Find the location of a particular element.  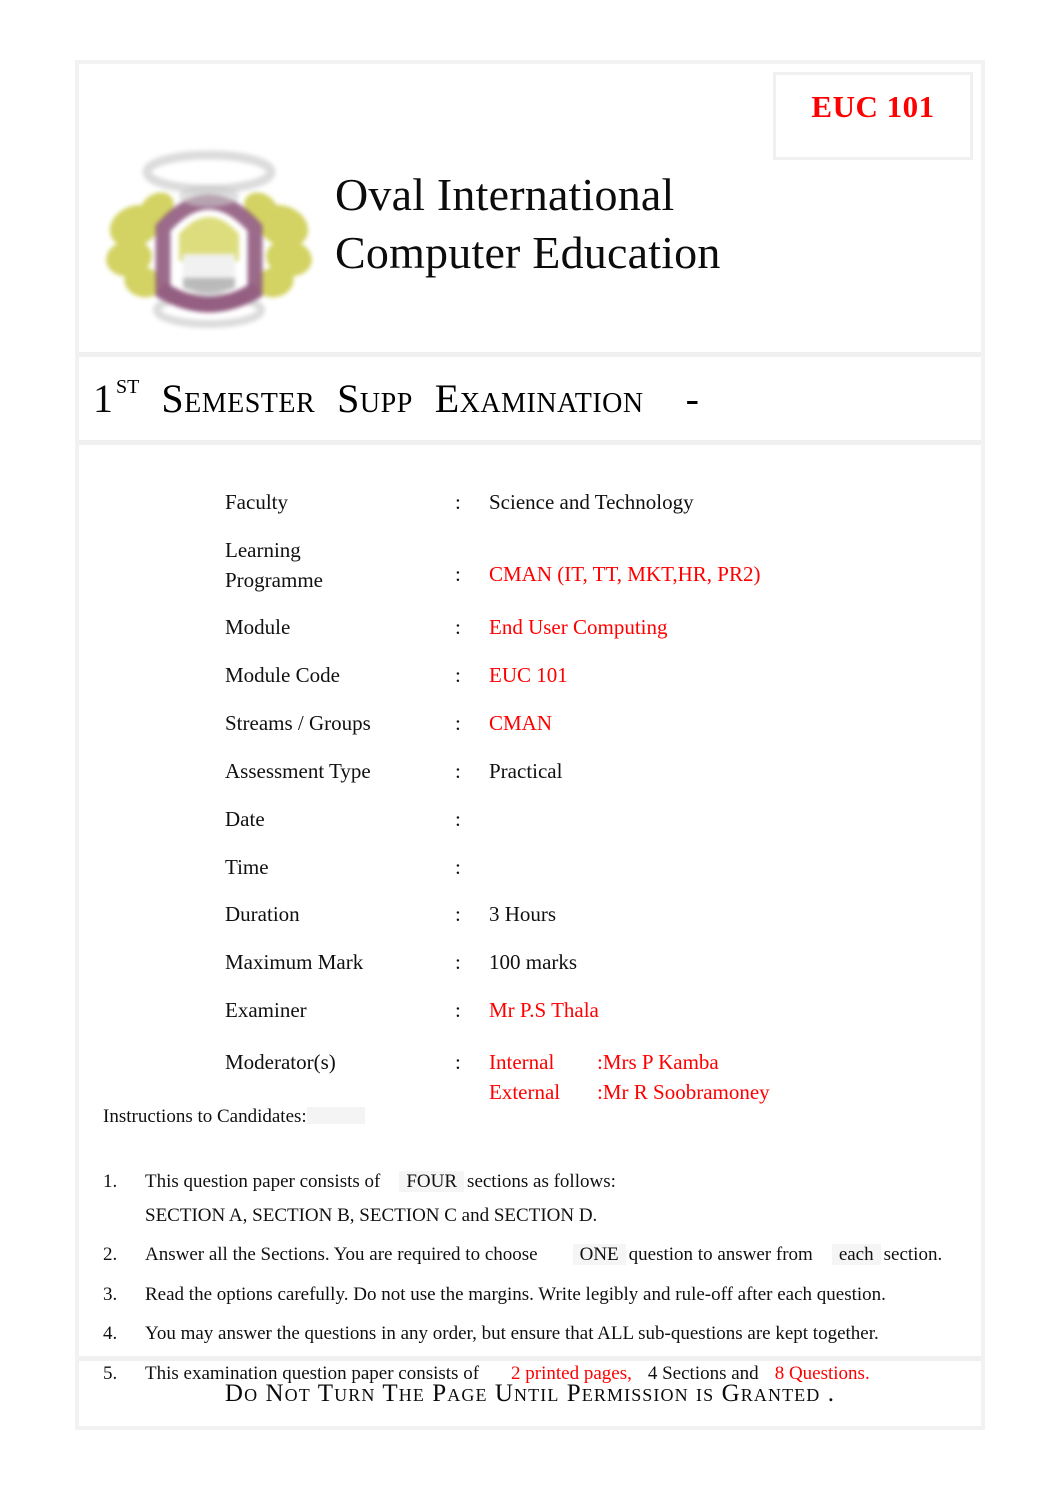

detail-label-assessment-type: Assessment Type is located at coordinates (298, 770).